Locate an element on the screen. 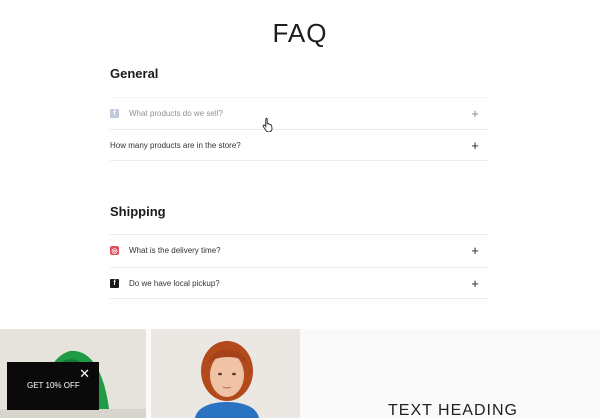  promo-popup: ✕ GET 10% OFF is located at coordinates (53, 386).